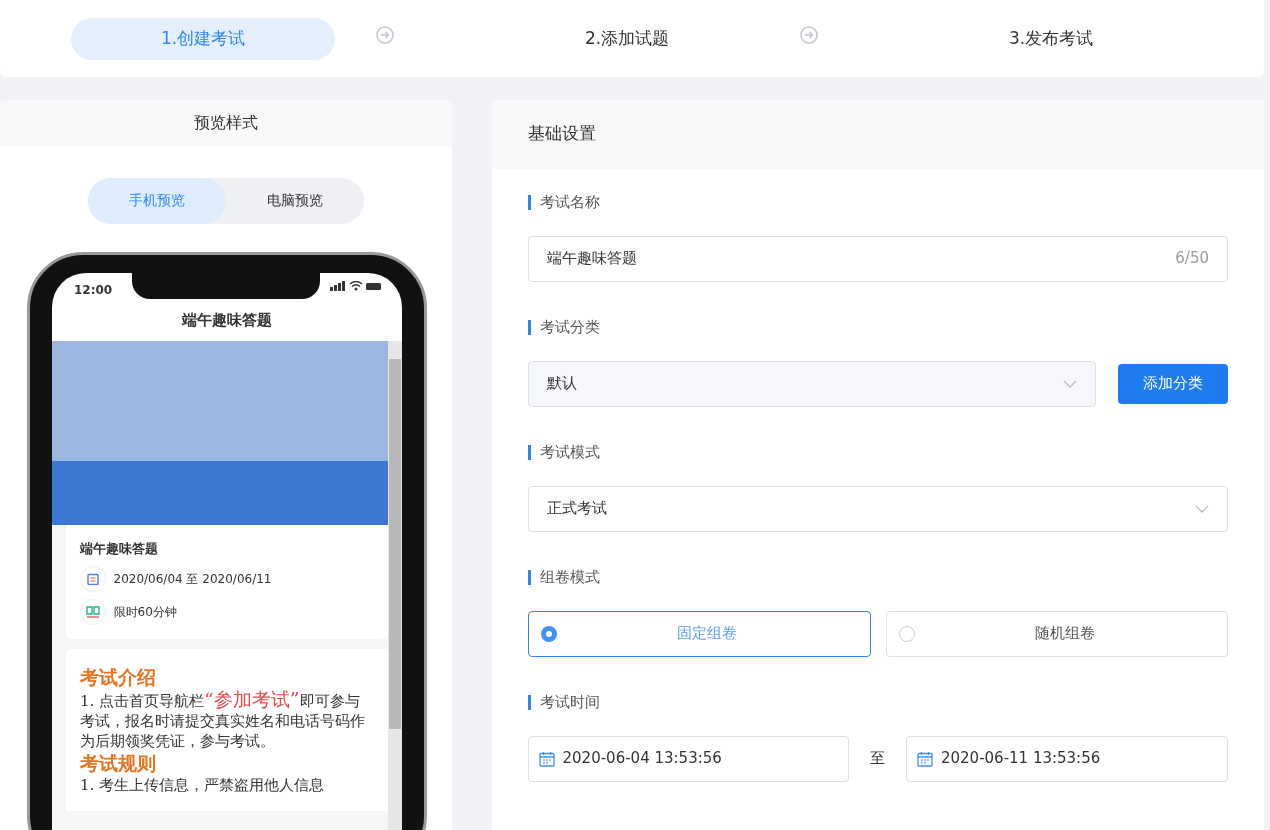 This screenshot has width=1270, height=830. What do you see at coordinates (1192, 259) in the screenshot?
I see `character-counter: 6/50` at bounding box center [1192, 259].